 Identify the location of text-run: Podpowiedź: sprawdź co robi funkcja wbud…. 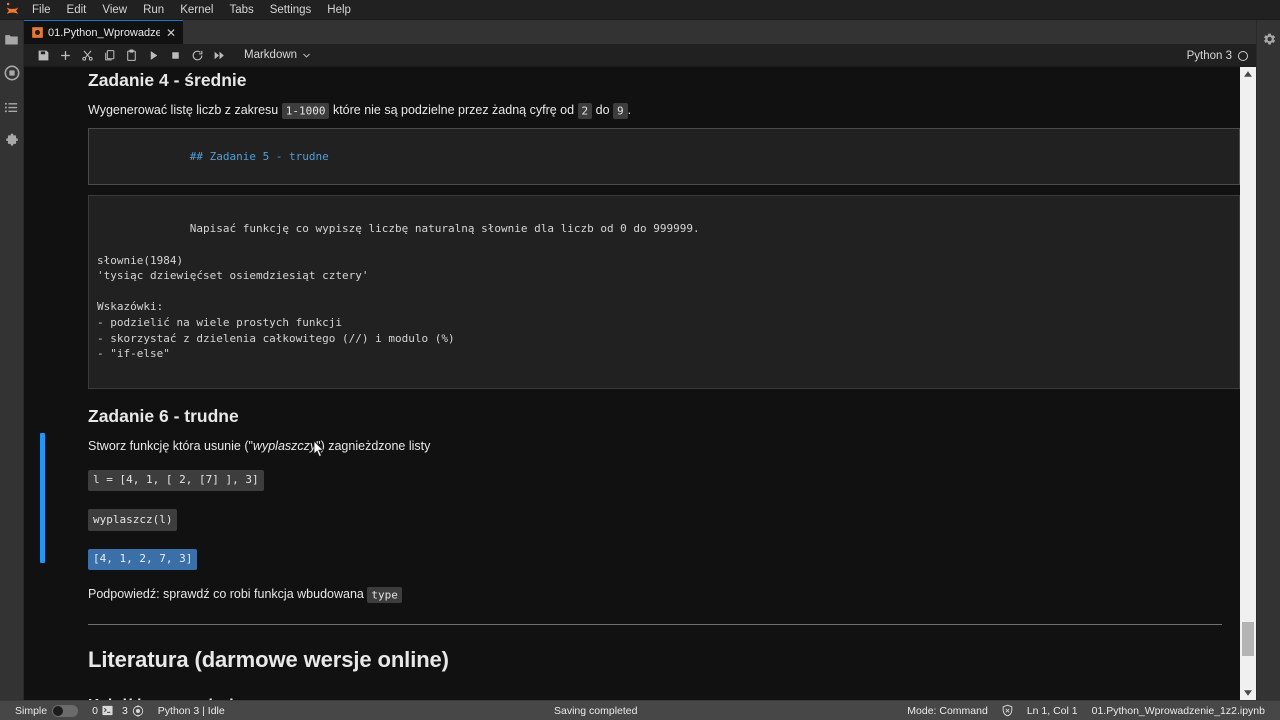
(228, 594).